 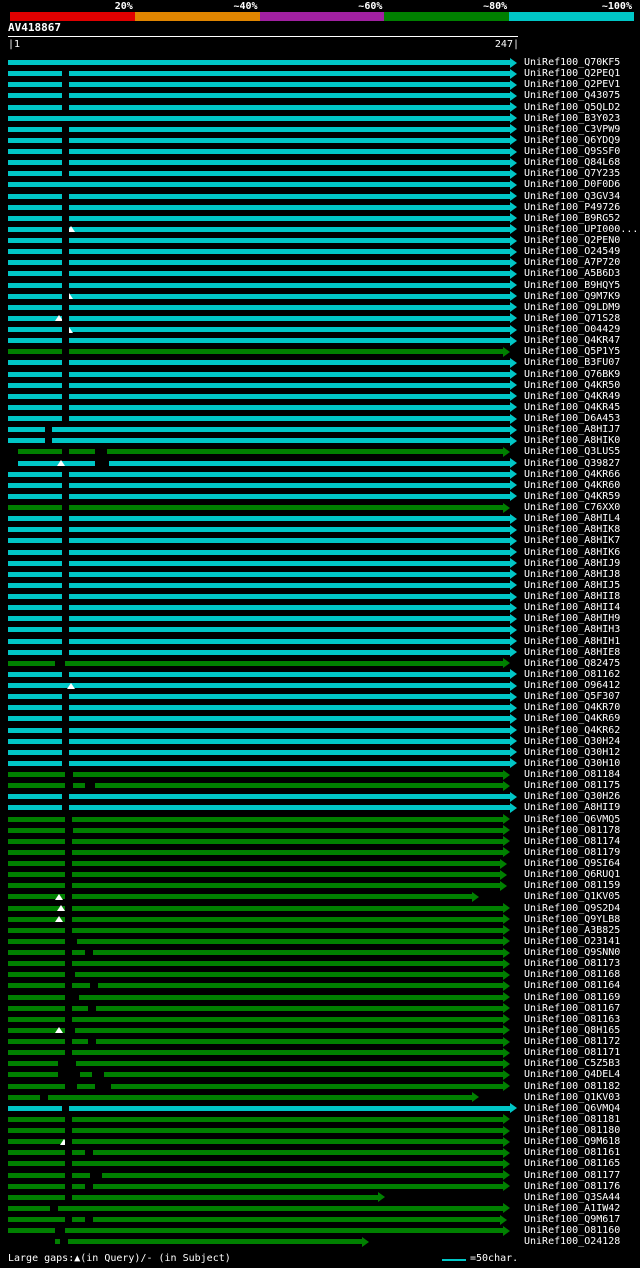 I want to click on subject-id-label: UniRef100_A5B6D3, so click(x=572, y=273).